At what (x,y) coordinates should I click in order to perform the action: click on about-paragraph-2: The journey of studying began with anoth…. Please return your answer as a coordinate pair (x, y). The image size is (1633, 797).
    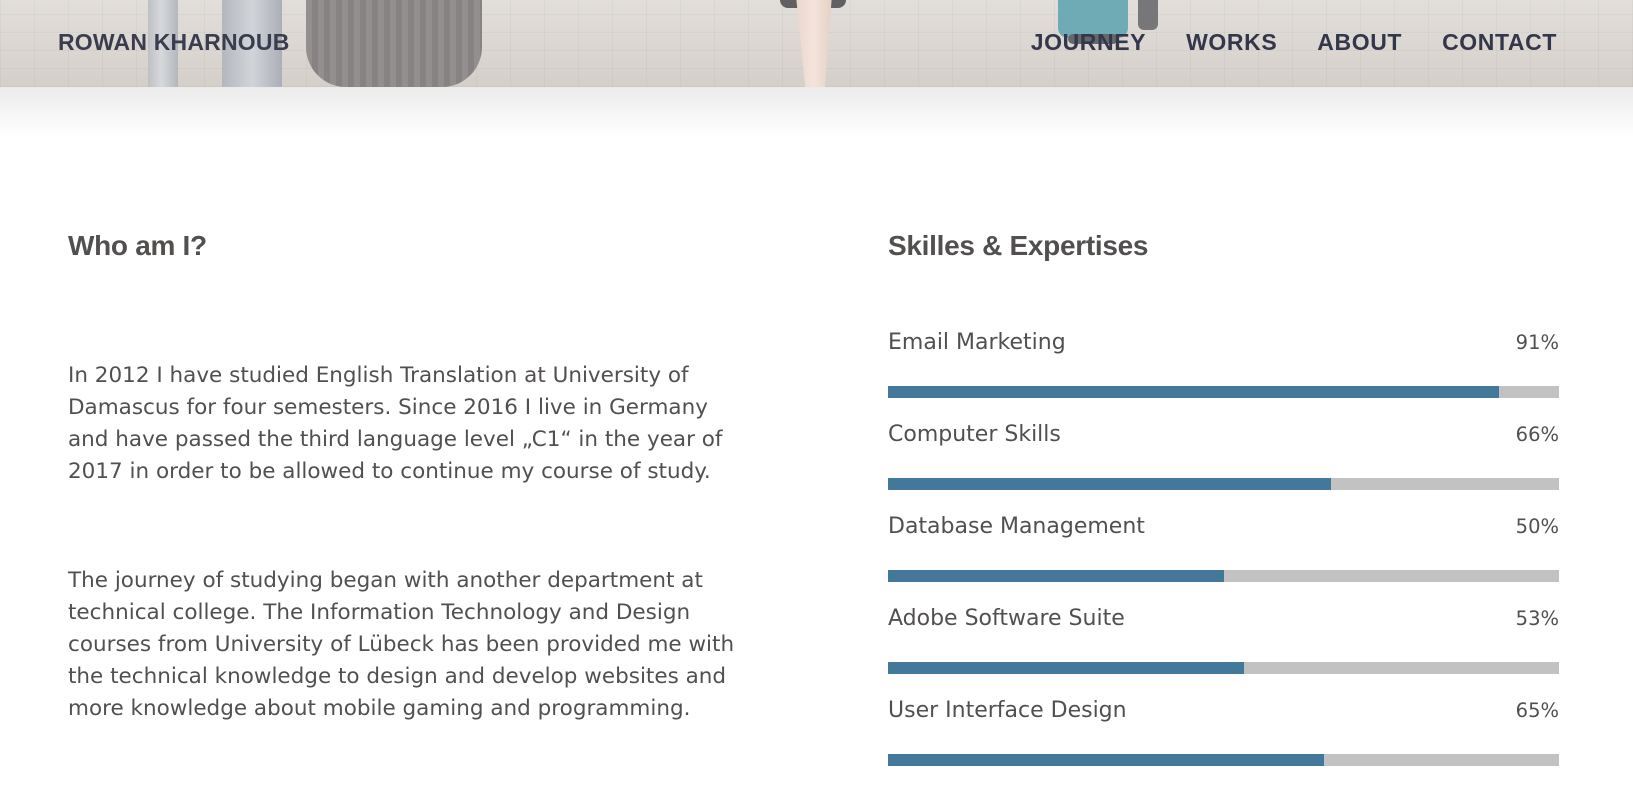
    Looking at the image, I should click on (401, 644).